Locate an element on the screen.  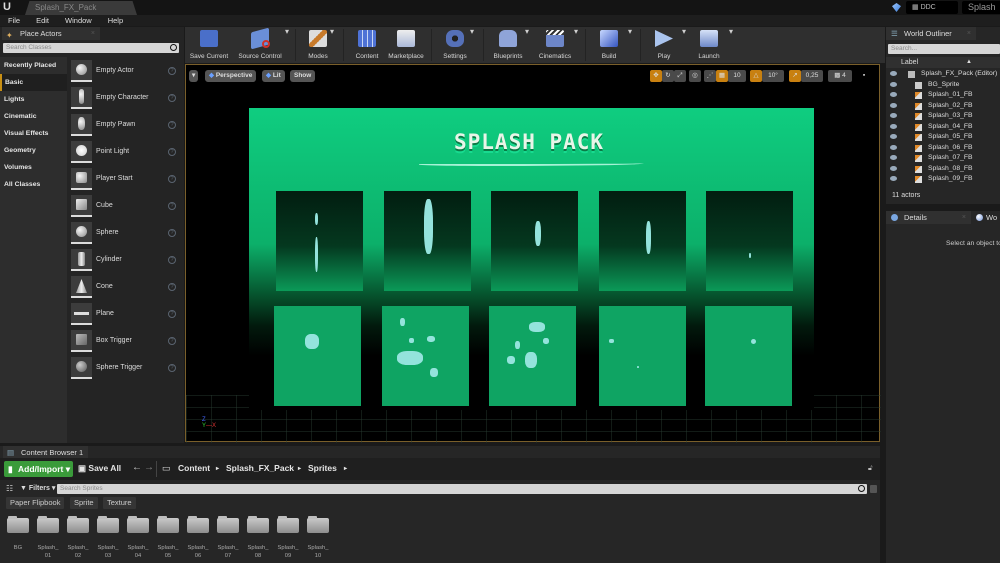
outliner-row: BG_Sprite is located at coordinates (943, 85).